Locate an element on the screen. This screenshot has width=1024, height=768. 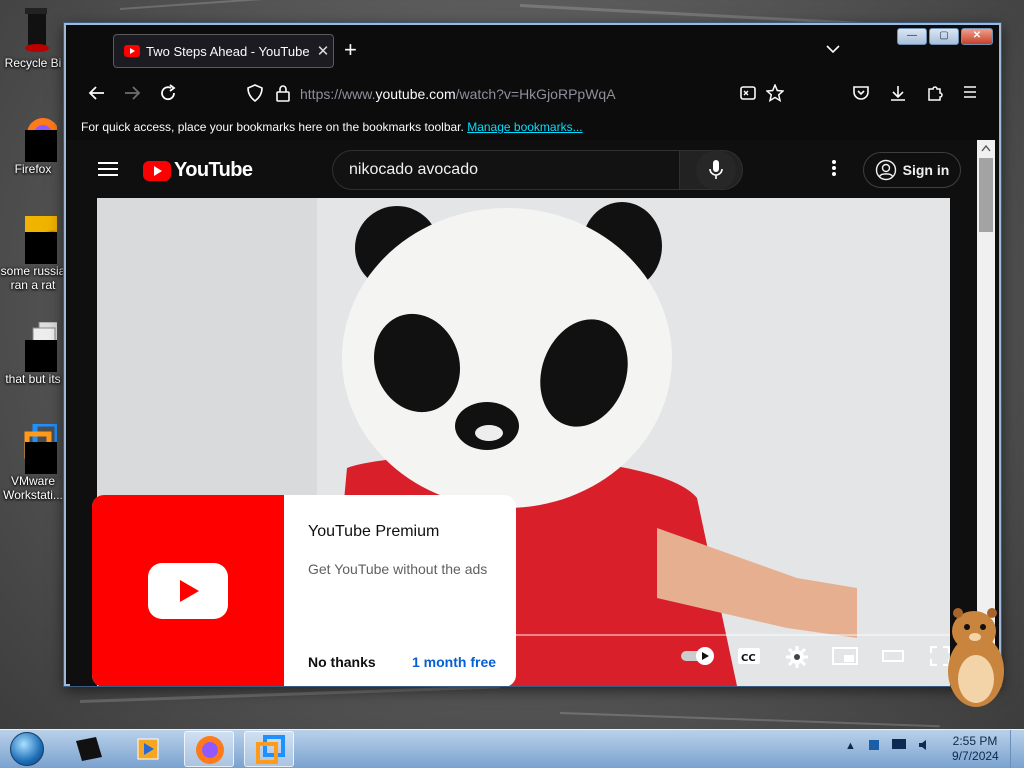
desktop-icon-text-file: e some russia ran a rat is located at coordinates (33, 253).